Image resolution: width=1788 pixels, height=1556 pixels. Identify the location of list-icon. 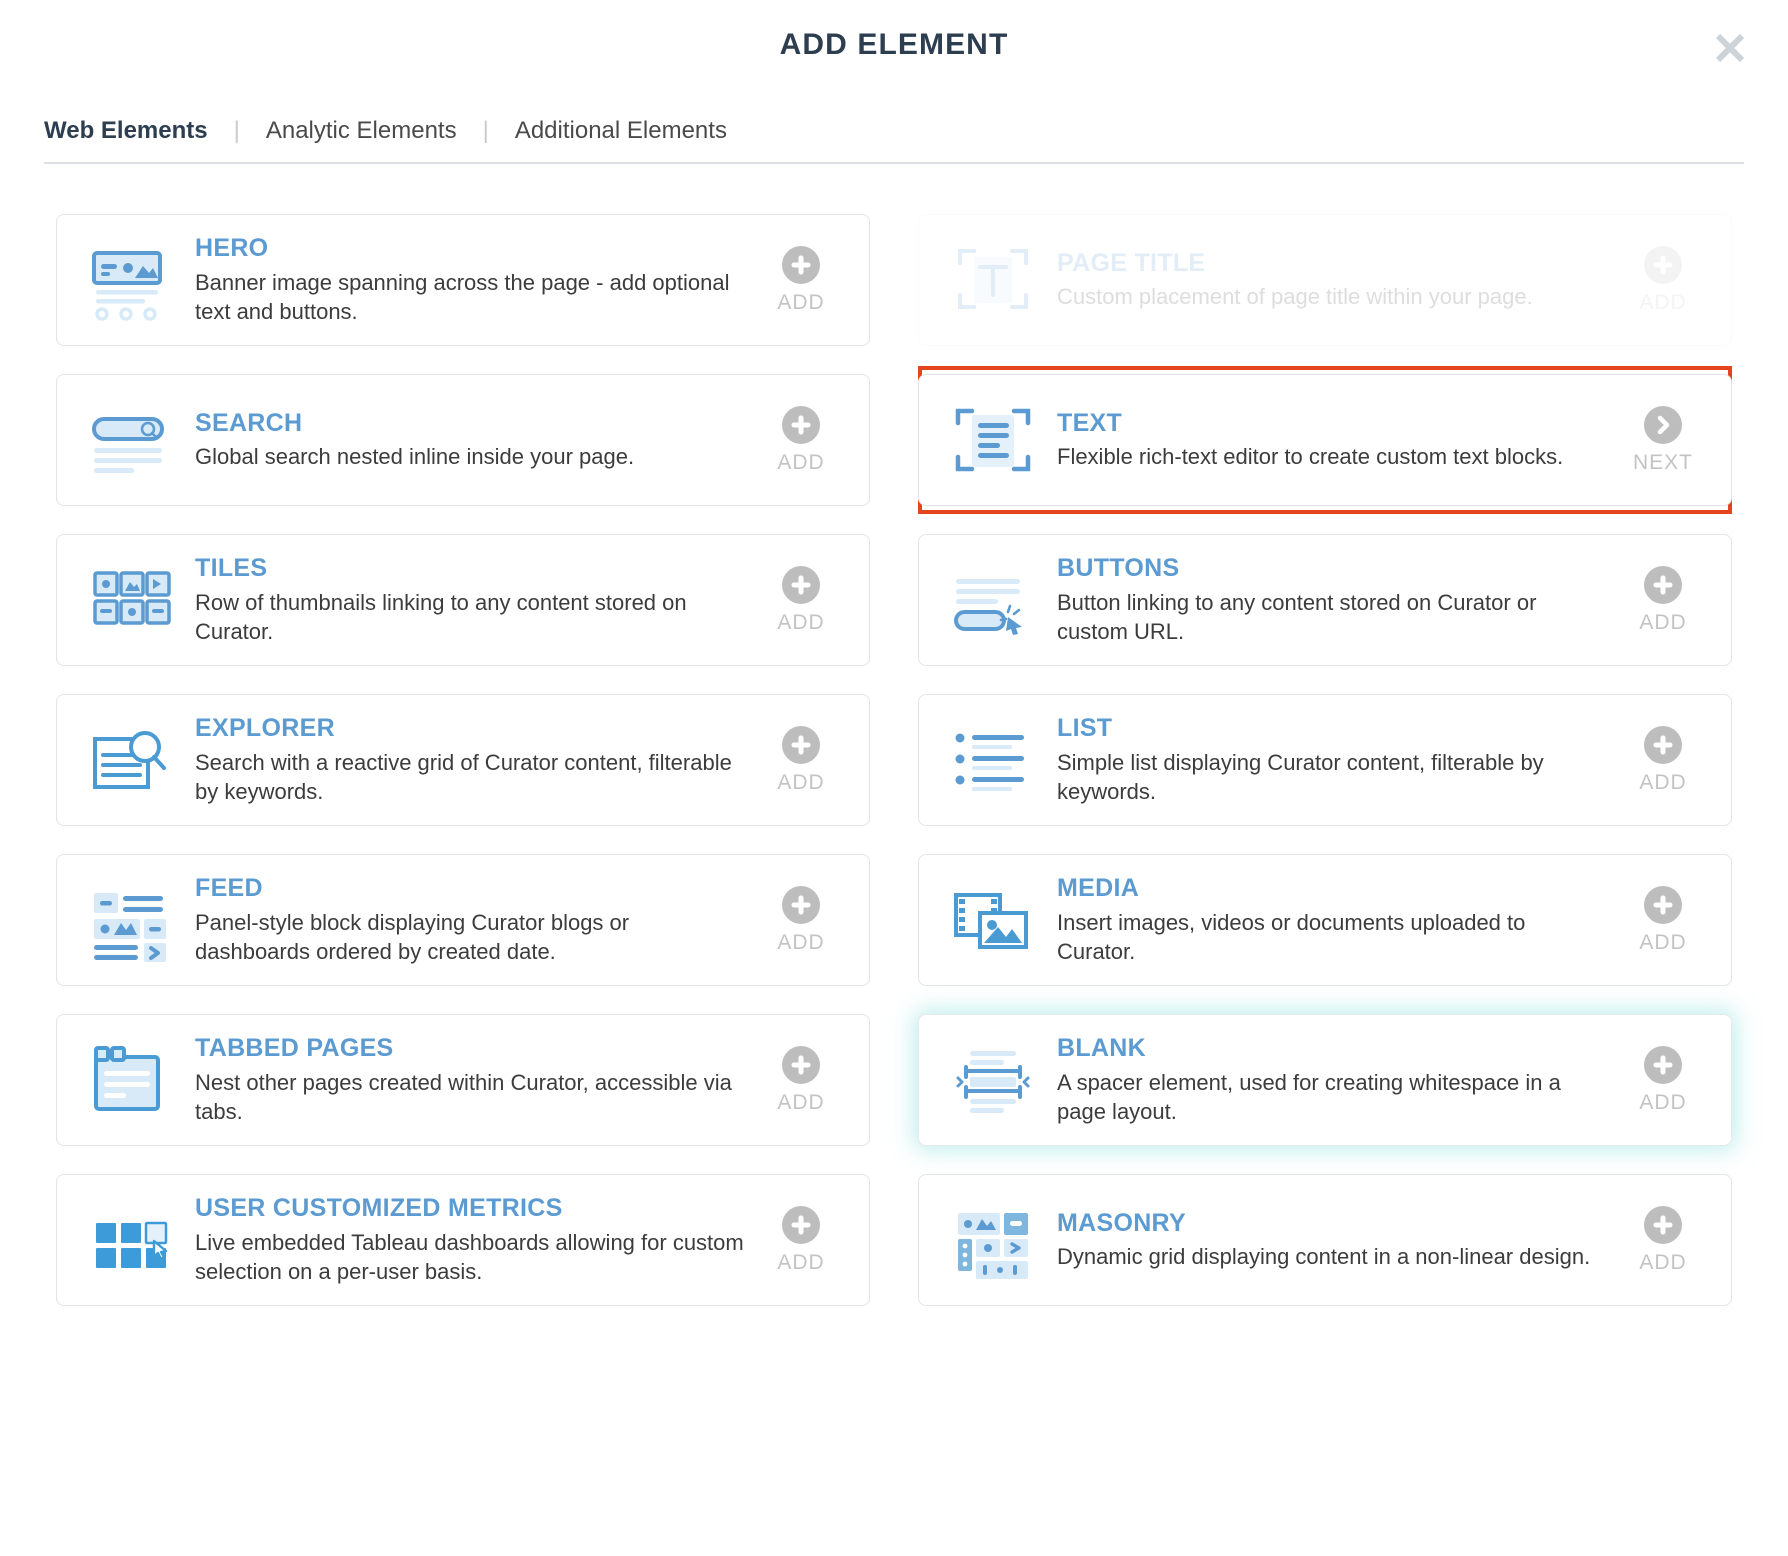
(993, 760).